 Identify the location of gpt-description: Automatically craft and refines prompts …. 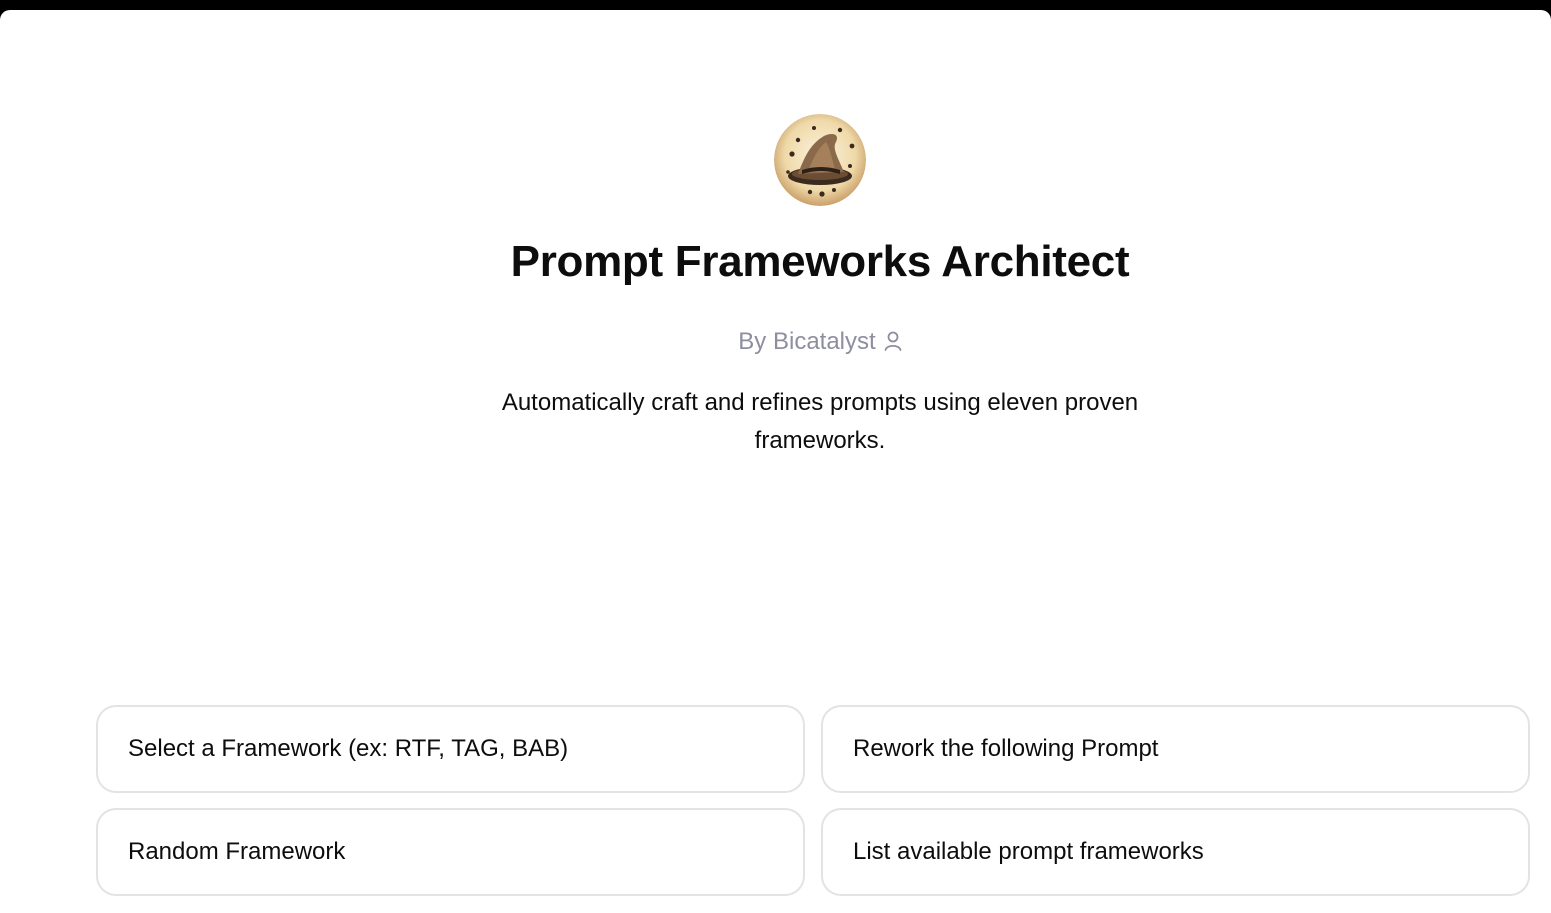
(820, 421).